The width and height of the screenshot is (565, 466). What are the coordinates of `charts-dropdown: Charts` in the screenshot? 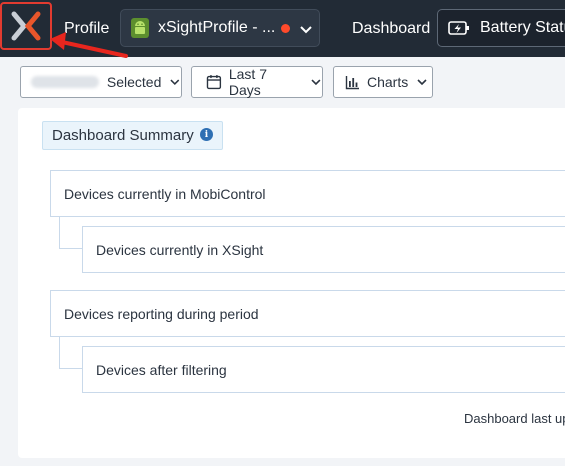 It's located at (383, 82).